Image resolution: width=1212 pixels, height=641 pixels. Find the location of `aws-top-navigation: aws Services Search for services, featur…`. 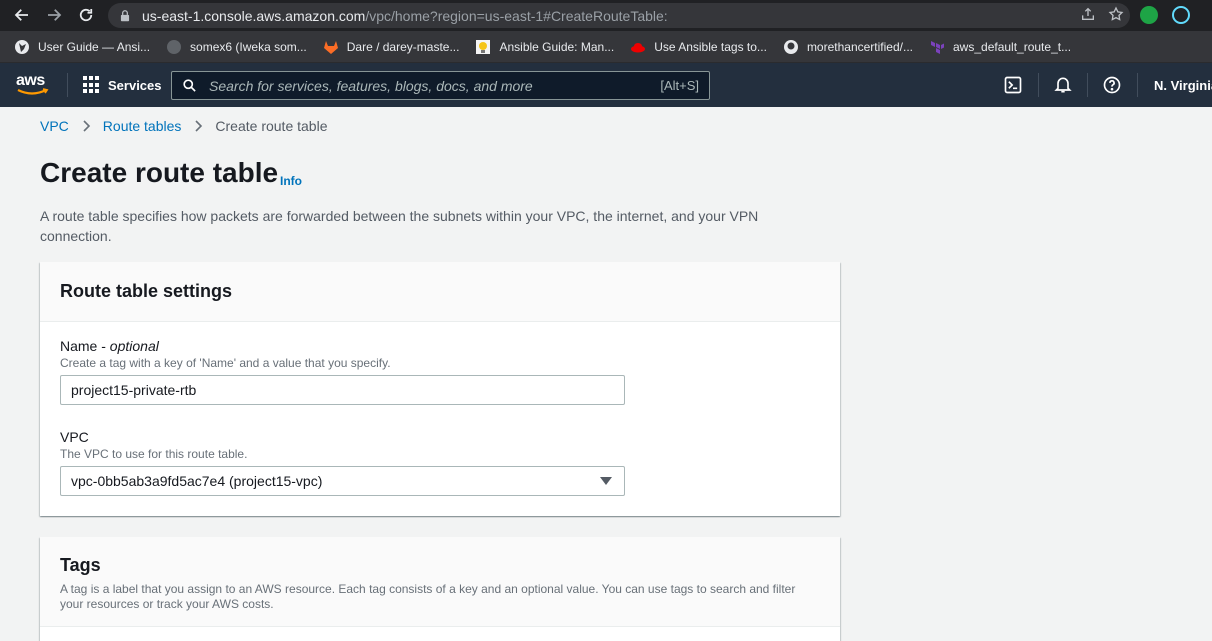

aws-top-navigation: aws Services Search for services, featur… is located at coordinates (606, 85).